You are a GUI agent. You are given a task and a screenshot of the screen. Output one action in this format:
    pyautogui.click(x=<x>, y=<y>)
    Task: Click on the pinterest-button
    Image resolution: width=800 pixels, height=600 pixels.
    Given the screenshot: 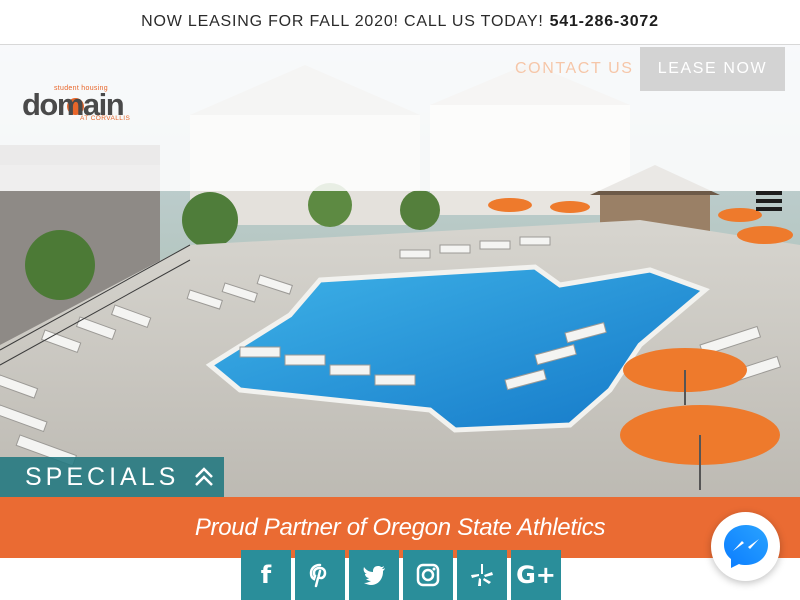 What is the action you would take?
    pyautogui.click(x=320, y=575)
    